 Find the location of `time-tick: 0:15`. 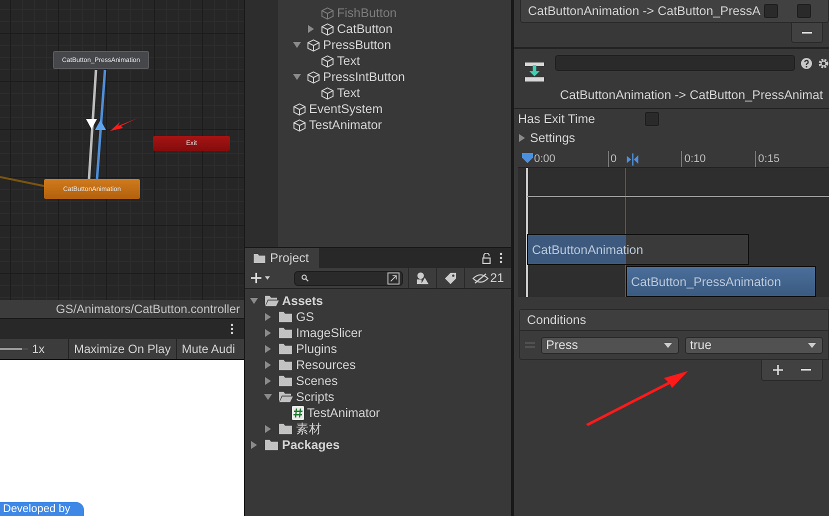

time-tick: 0:15 is located at coordinates (792, 159).